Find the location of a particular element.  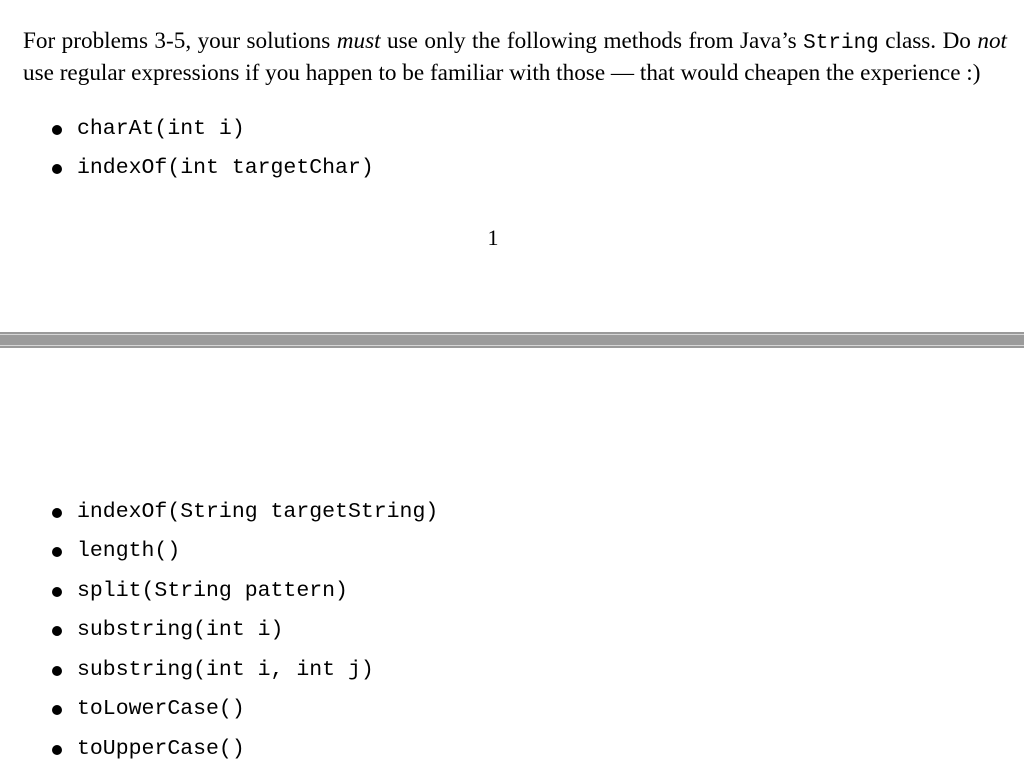

method-list-page-1: charAt(int i) indexOf(int targetChar) is located at coordinates (212, 148).